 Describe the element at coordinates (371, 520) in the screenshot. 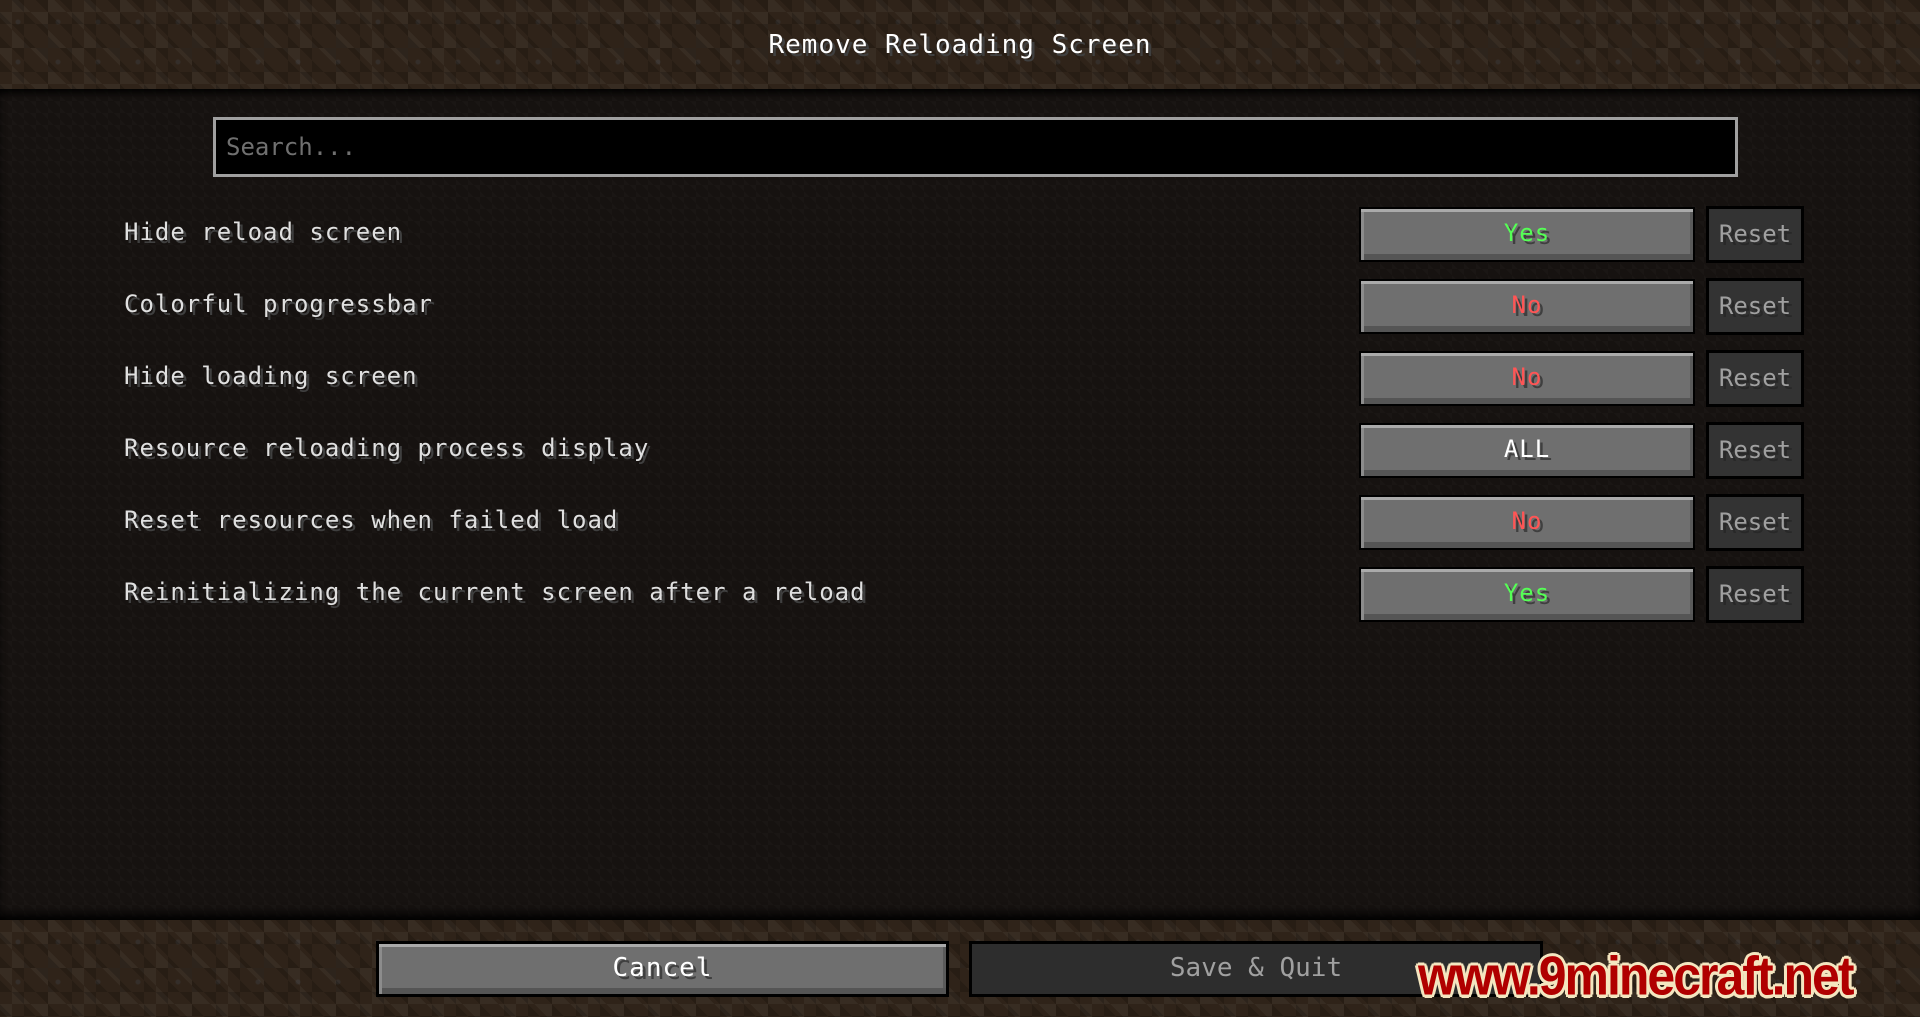

I see `setting-label: Reset resources when failed load` at that location.